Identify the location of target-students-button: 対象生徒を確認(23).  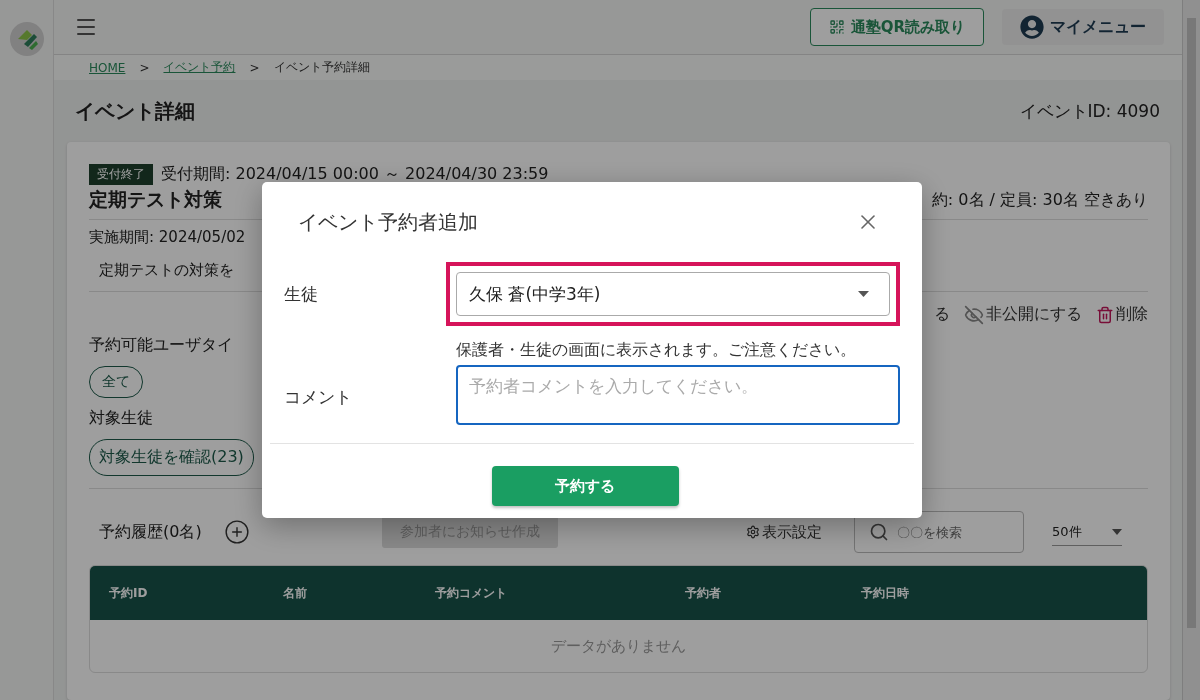
(171, 457).